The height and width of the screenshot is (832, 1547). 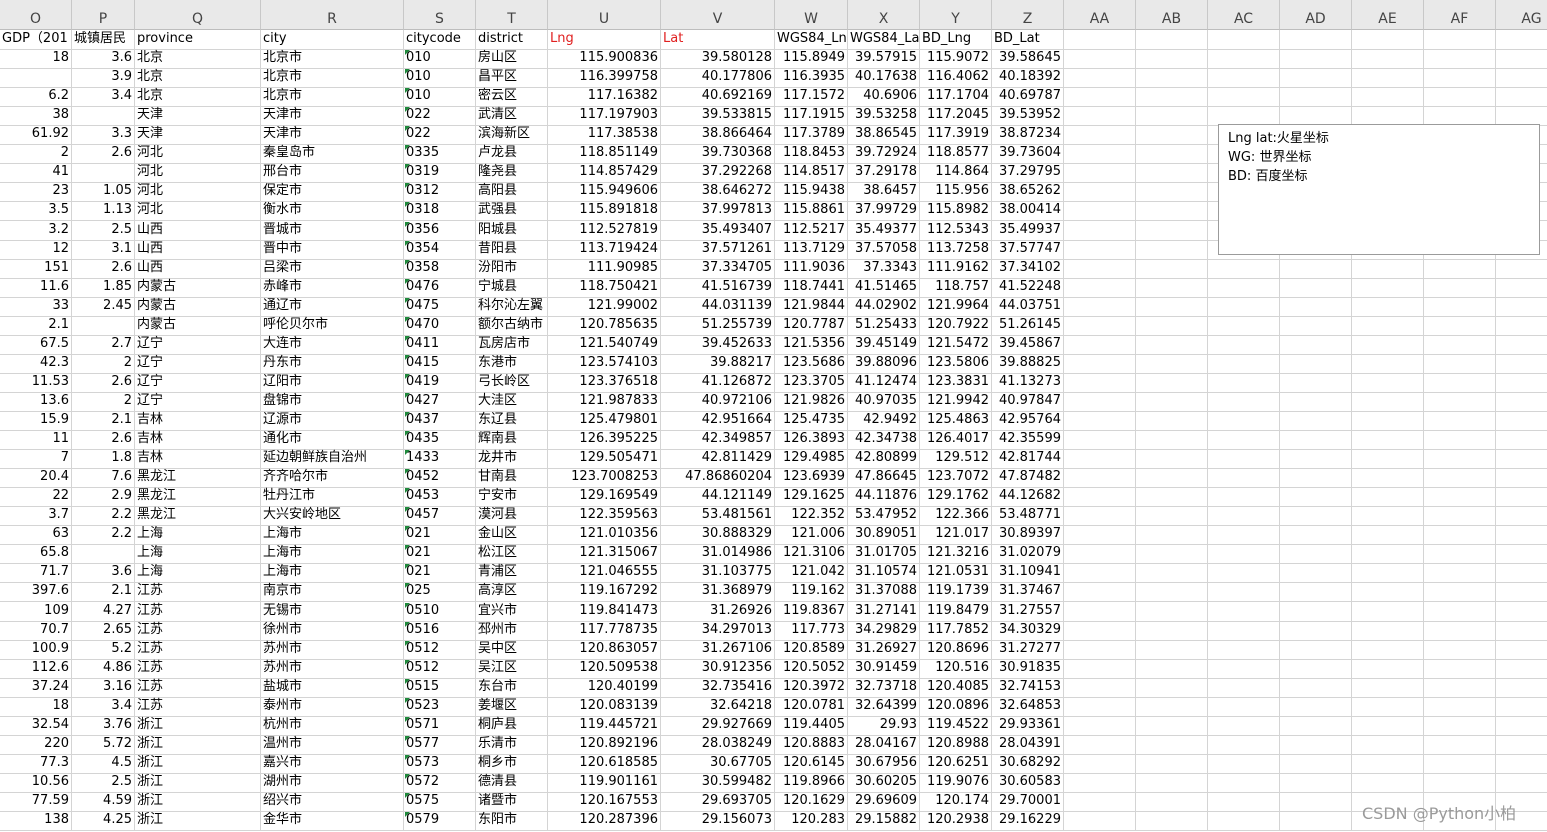 What do you see at coordinates (440, 268) in the screenshot?
I see `table-cell: 0358` at bounding box center [440, 268].